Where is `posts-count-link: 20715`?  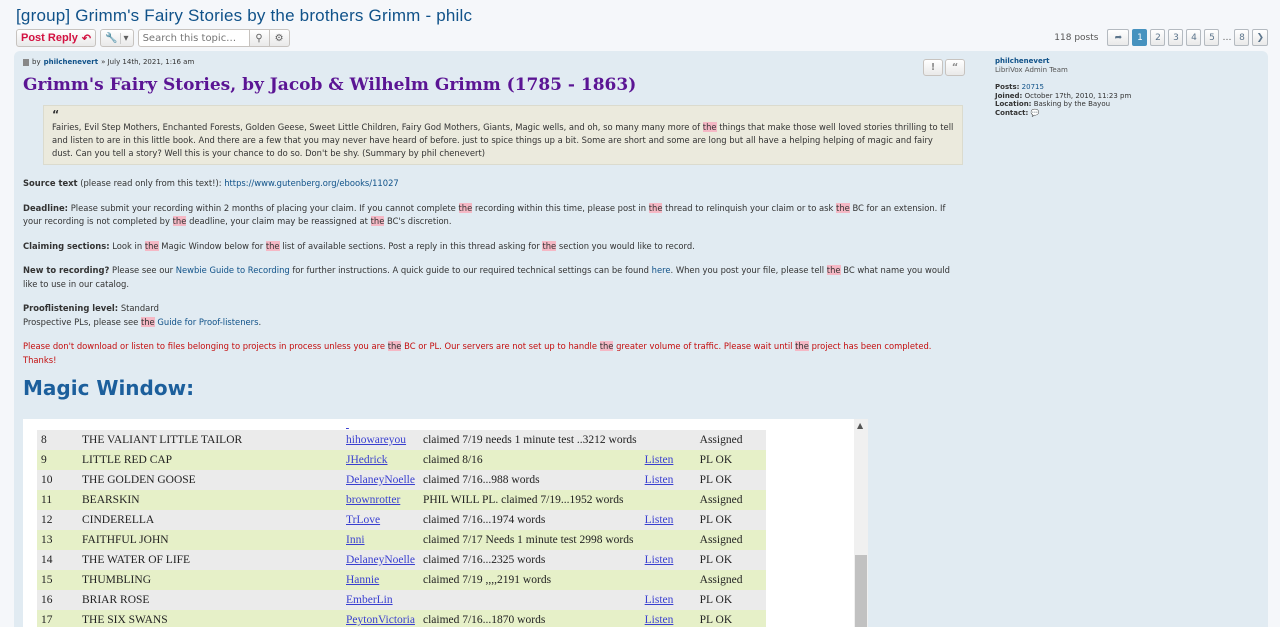 posts-count-link: 20715 is located at coordinates (1033, 87).